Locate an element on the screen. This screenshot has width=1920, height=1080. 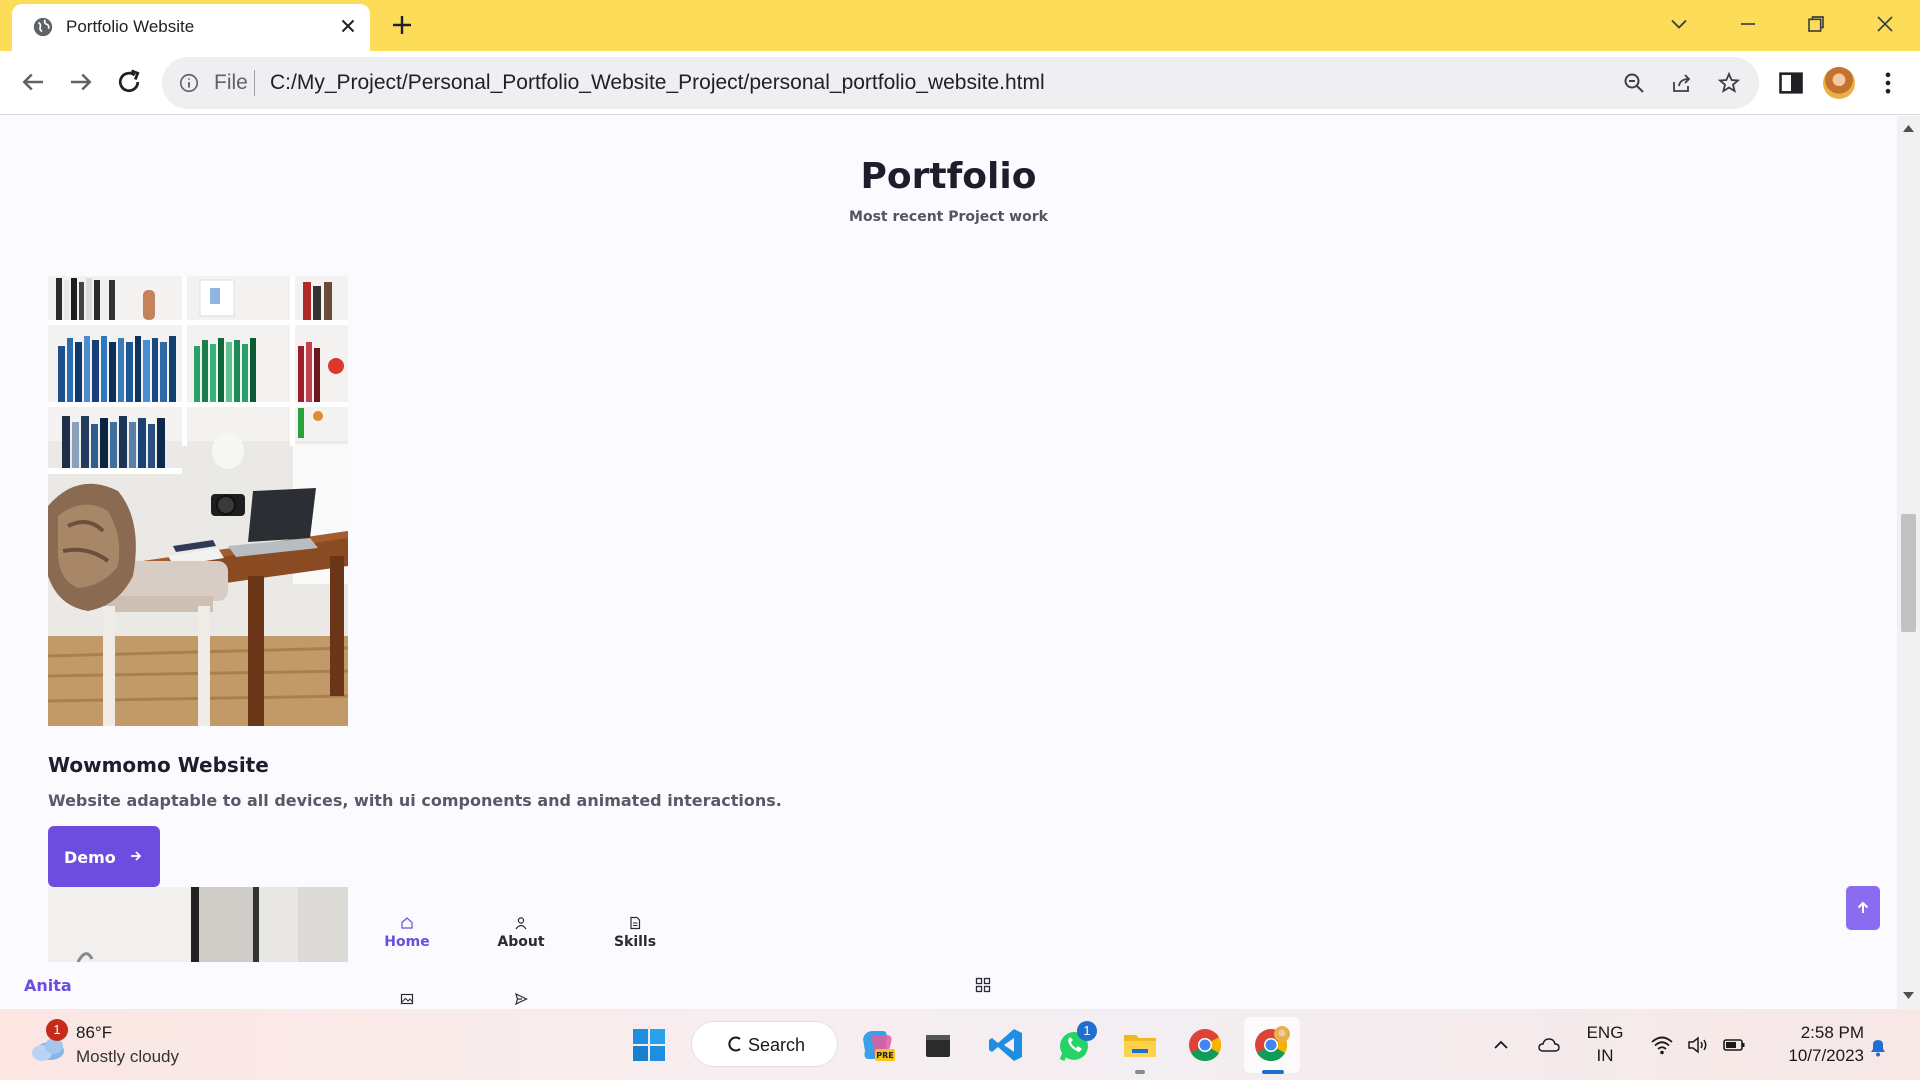
room-illustration is located at coordinates (198, 924).